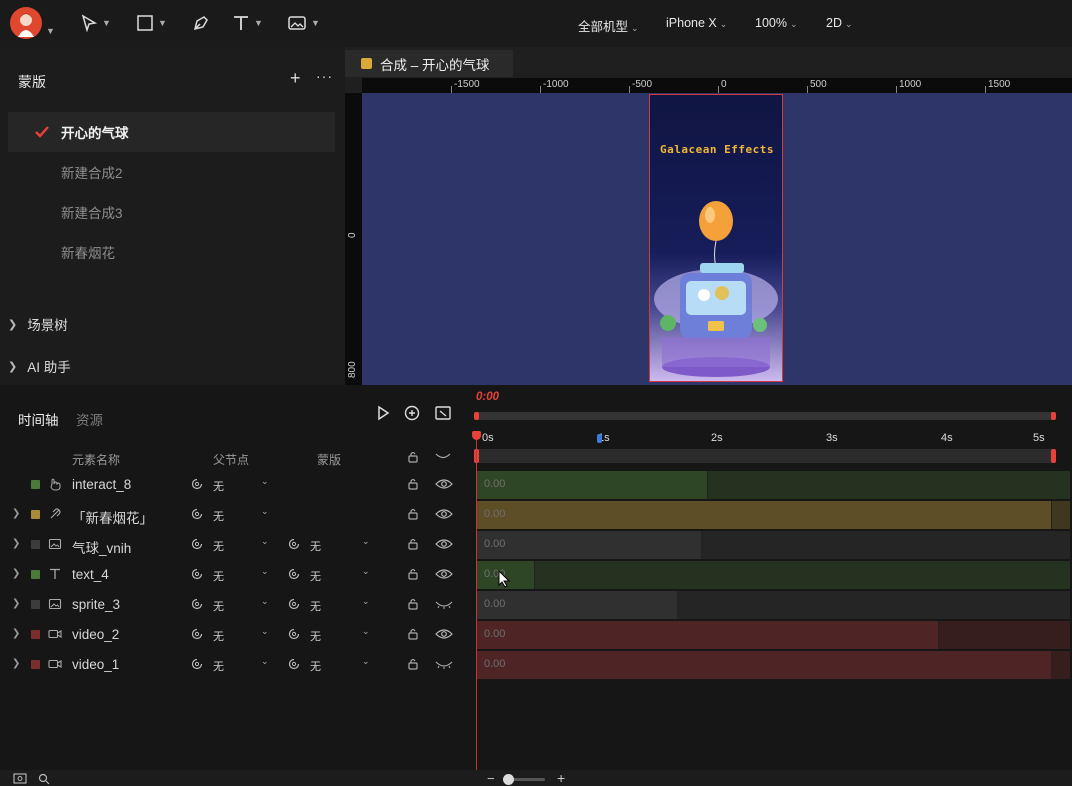  What do you see at coordinates (508, 779) in the screenshot?
I see `zoom-slider-thumb` at bounding box center [508, 779].